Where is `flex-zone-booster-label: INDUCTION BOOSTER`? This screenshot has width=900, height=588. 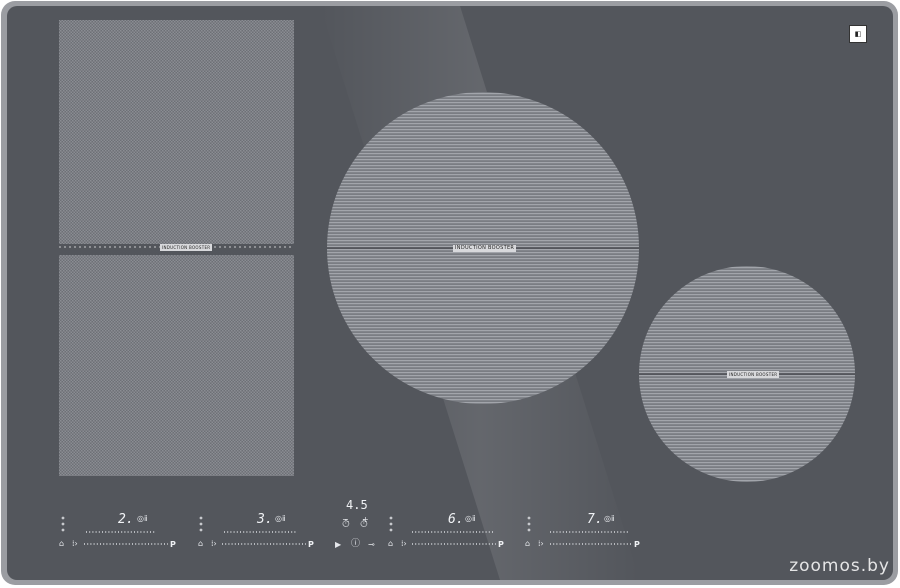 flex-zone-booster-label: INDUCTION BOOSTER is located at coordinates (186, 247).